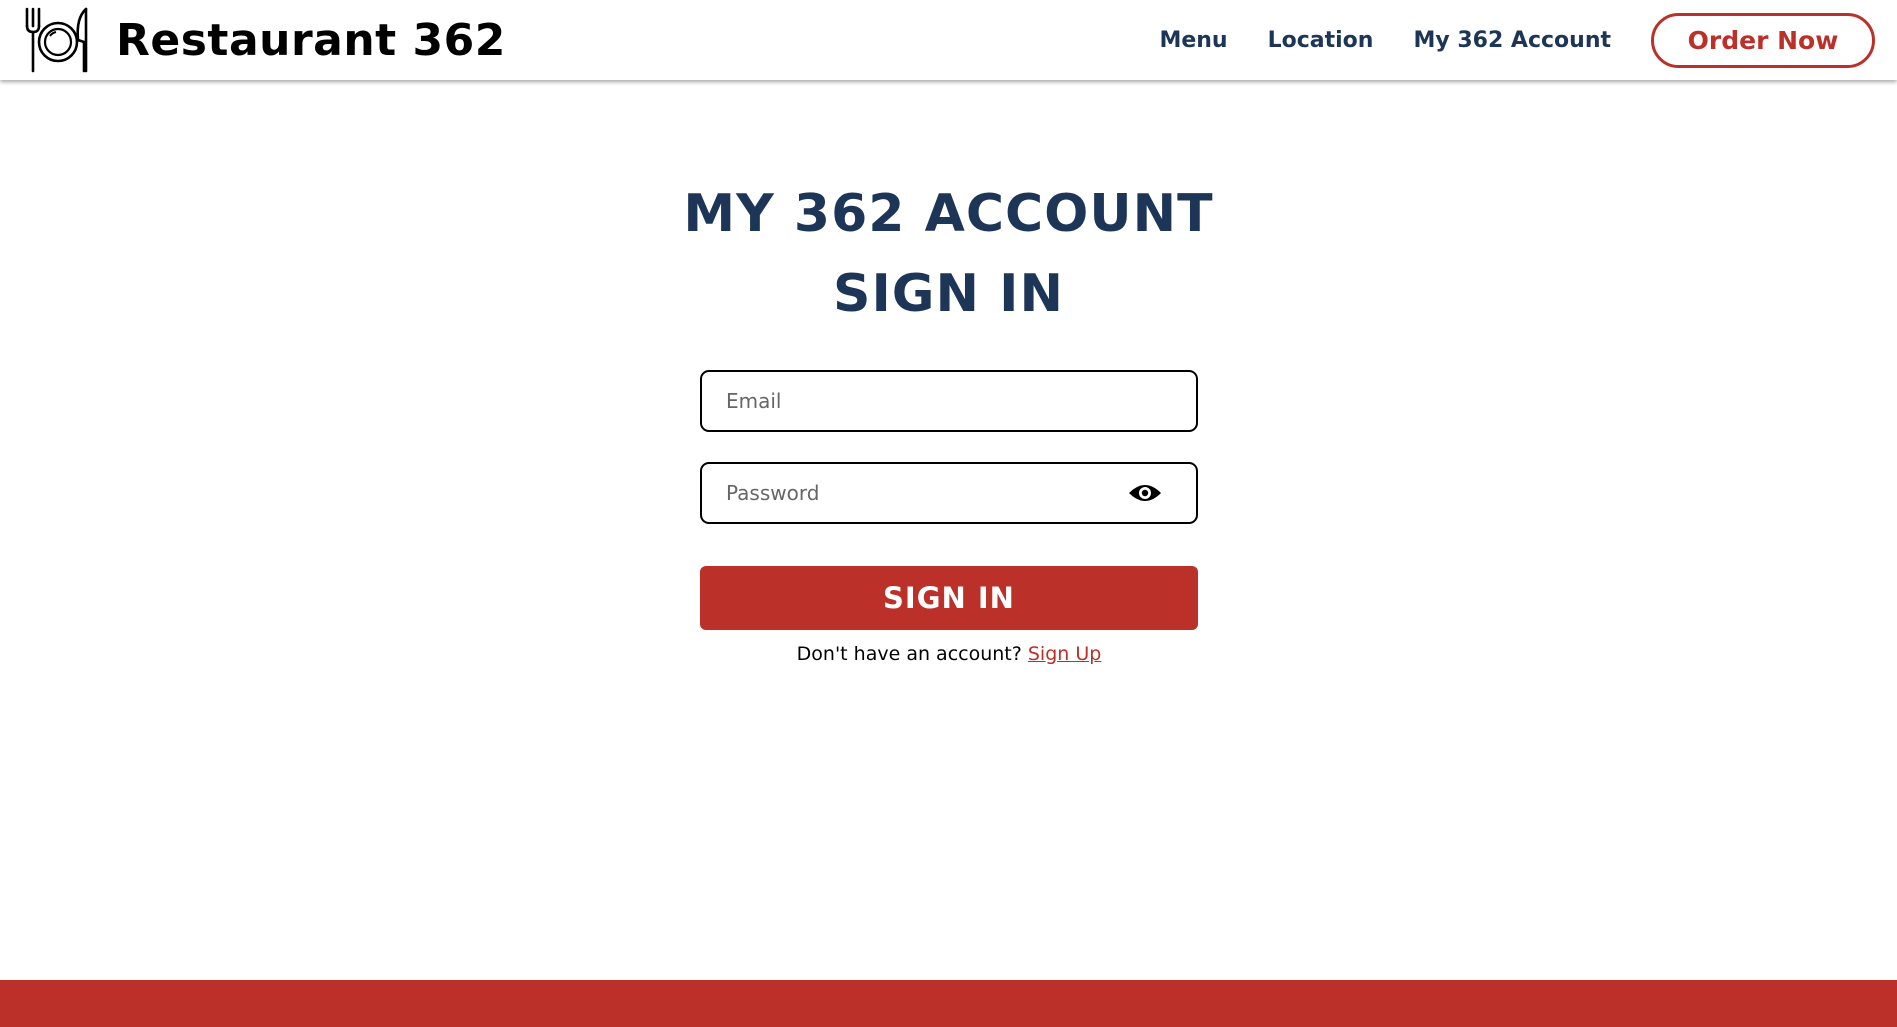 This screenshot has height=1027, width=1897. What do you see at coordinates (909, 654) in the screenshot?
I see `signup-prompt: Don't have an account?` at bounding box center [909, 654].